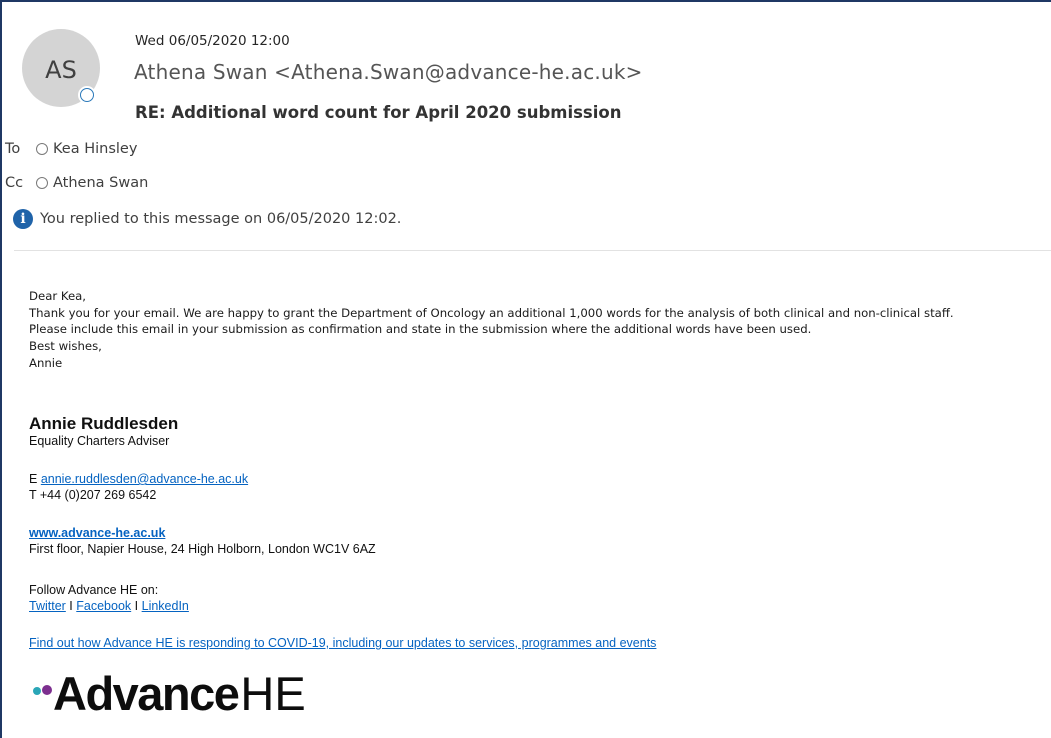 The image size is (1051, 738). Describe the element at coordinates (532, 250) in the screenshot. I see `header-divider` at that location.